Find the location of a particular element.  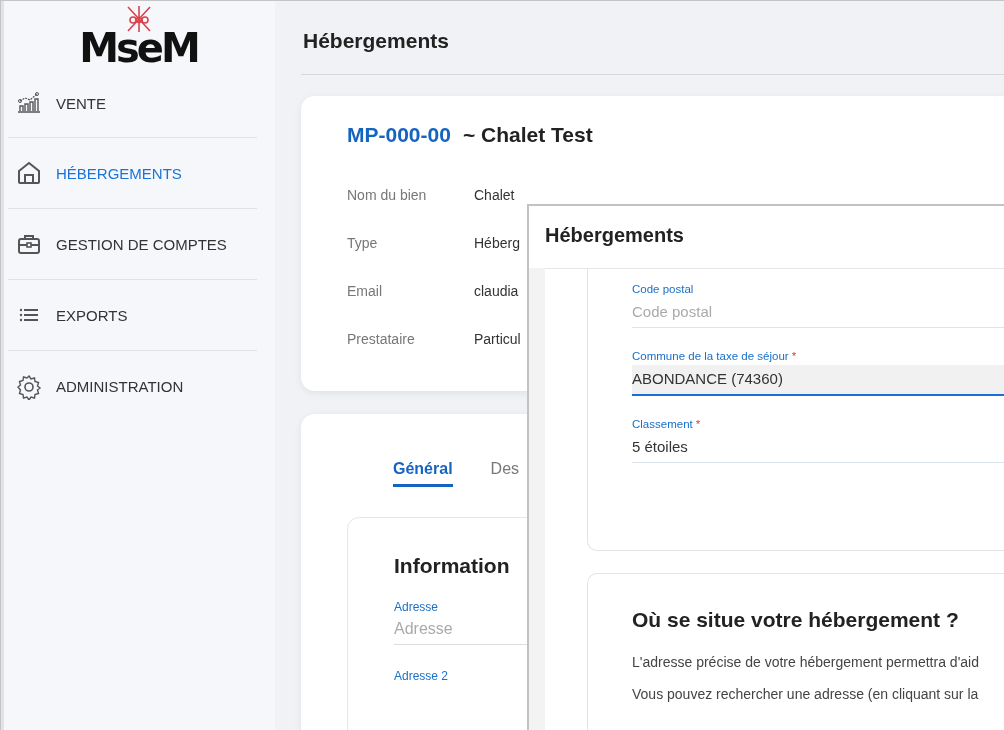

field-label: Email is located at coordinates (364, 291).